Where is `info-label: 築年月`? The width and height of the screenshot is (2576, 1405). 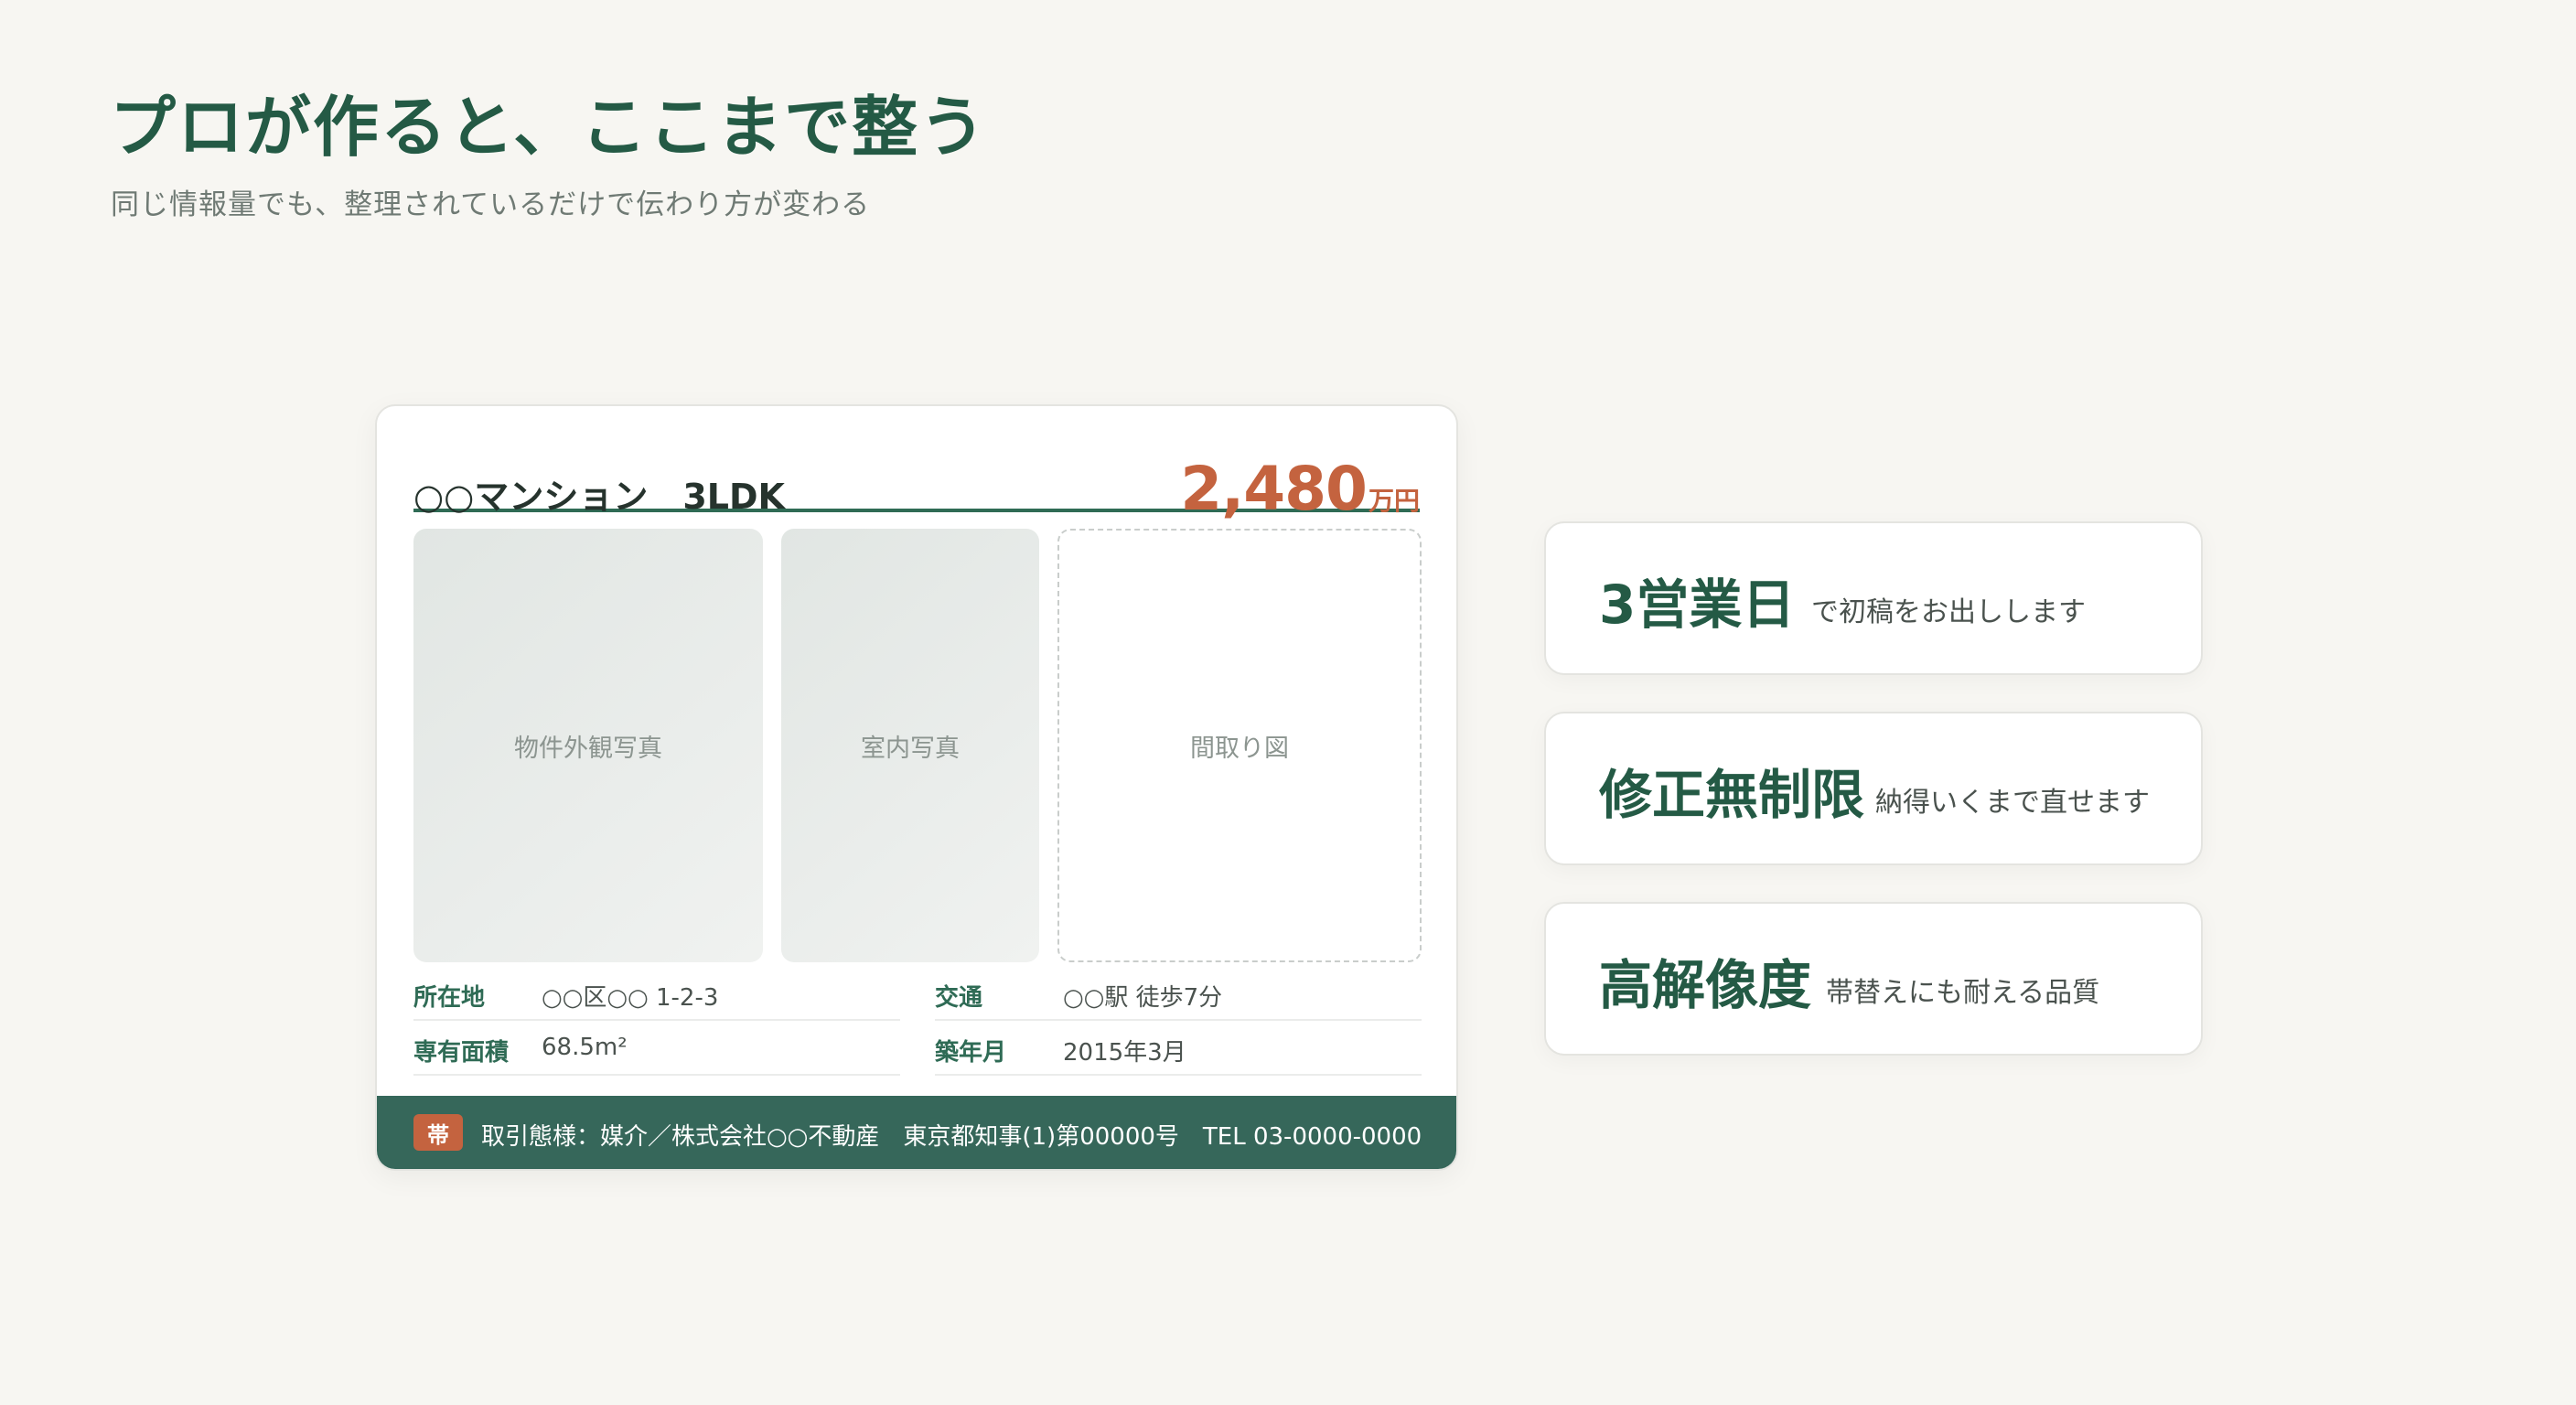
info-label: 築年月 is located at coordinates (971, 1053).